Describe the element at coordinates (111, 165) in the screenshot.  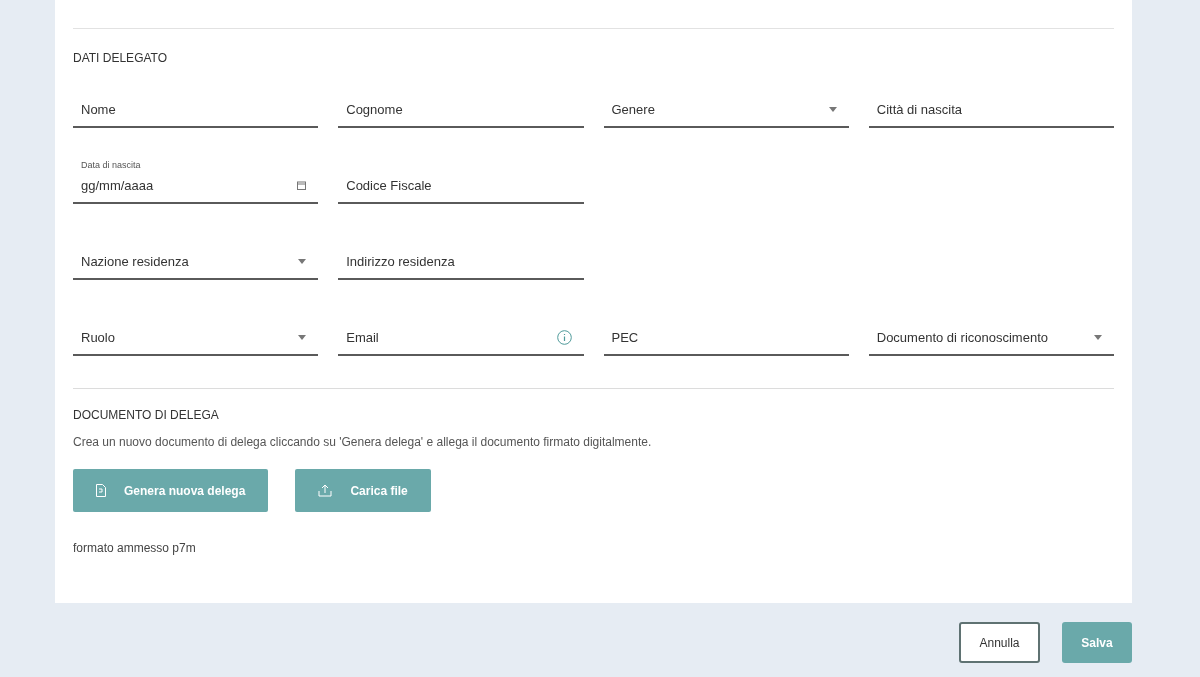
I see `field-label: Data di nascita` at that location.